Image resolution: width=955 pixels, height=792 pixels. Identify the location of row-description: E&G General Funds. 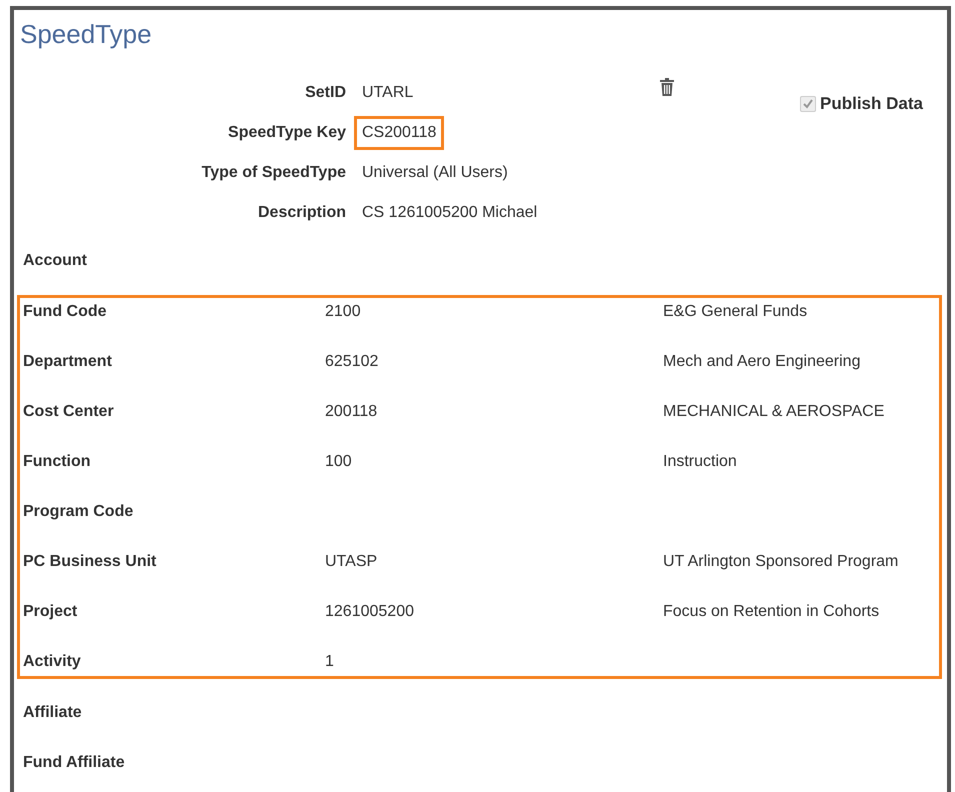
(735, 312).